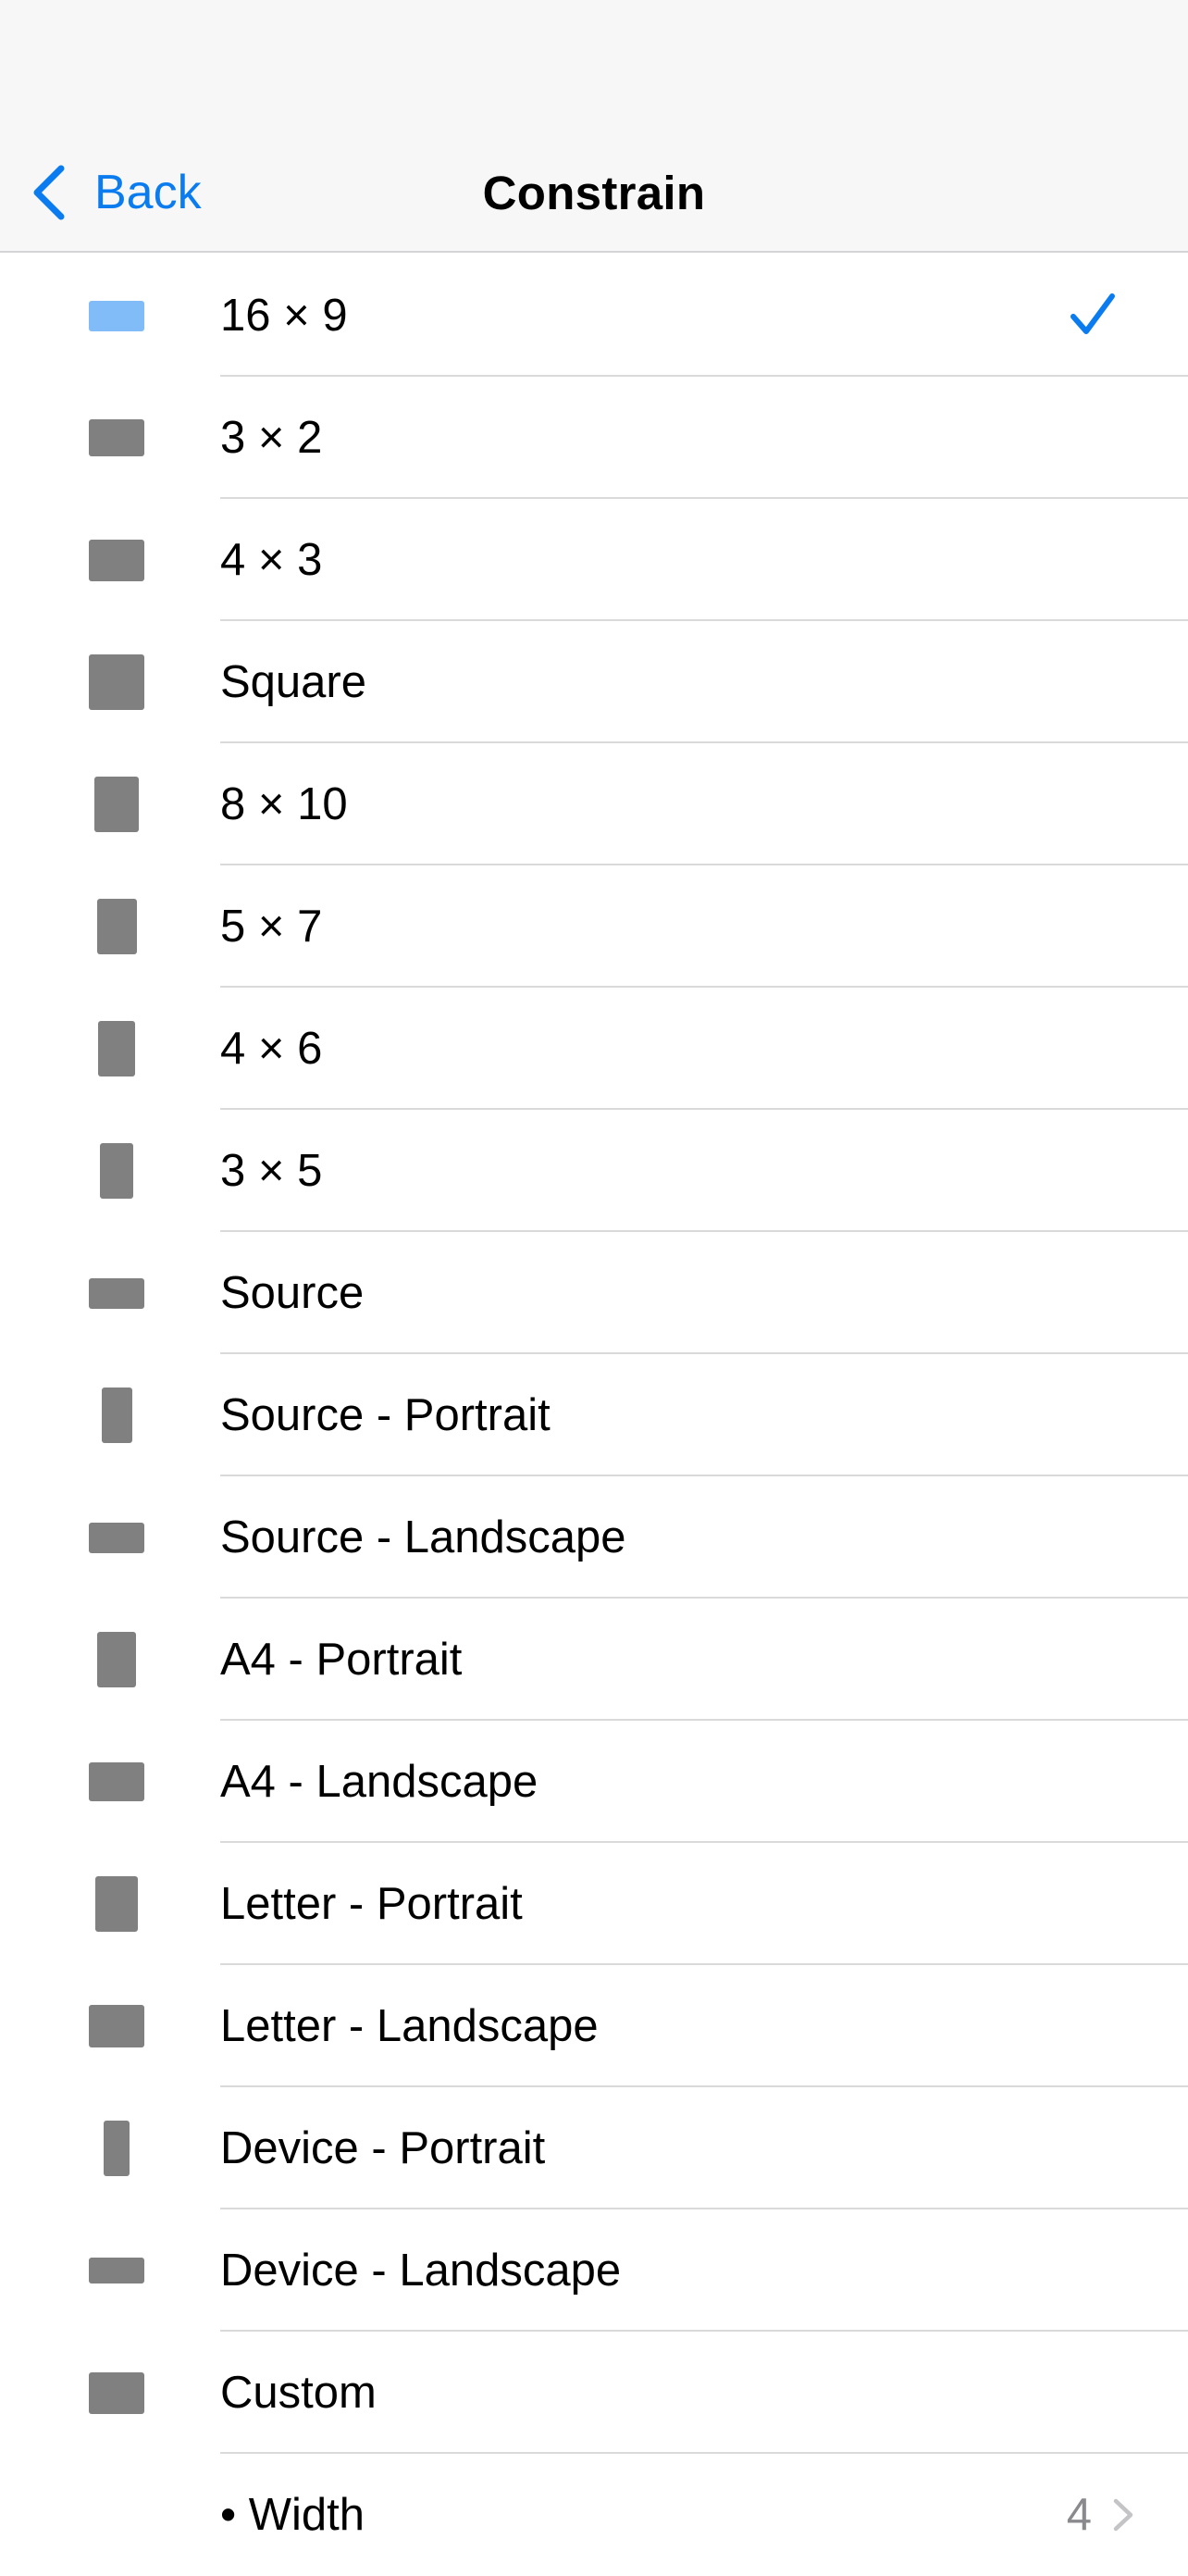  Describe the element at coordinates (271, 1048) in the screenshot. I see `list-item-label: 4 × 6` at that location.